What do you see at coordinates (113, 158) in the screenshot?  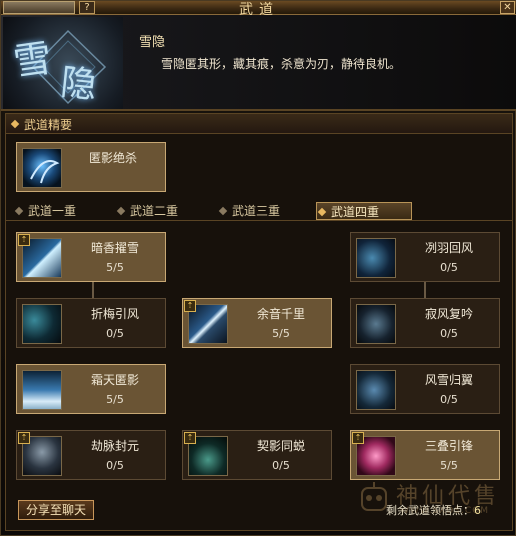 I see `essence-card-name: 匿影绝杀` at bounding box center [113, 158].